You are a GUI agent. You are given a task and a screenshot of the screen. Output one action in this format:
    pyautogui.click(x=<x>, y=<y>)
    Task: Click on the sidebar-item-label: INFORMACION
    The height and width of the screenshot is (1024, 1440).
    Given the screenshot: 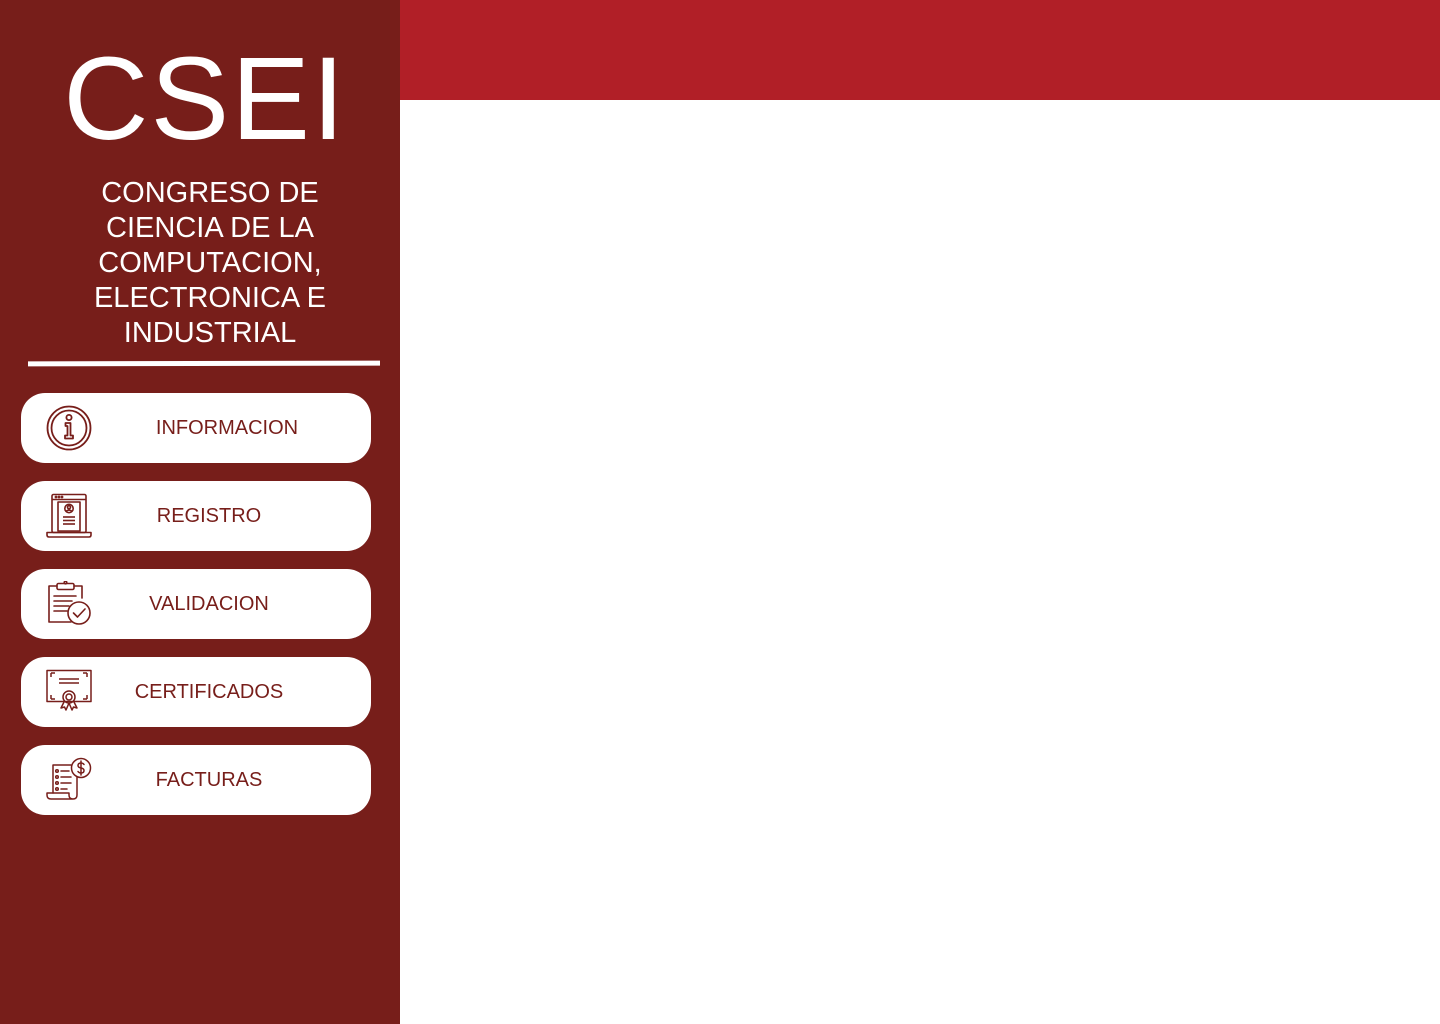 What is the action you would take?
    pyautogui.click(x=227, y=428)
    